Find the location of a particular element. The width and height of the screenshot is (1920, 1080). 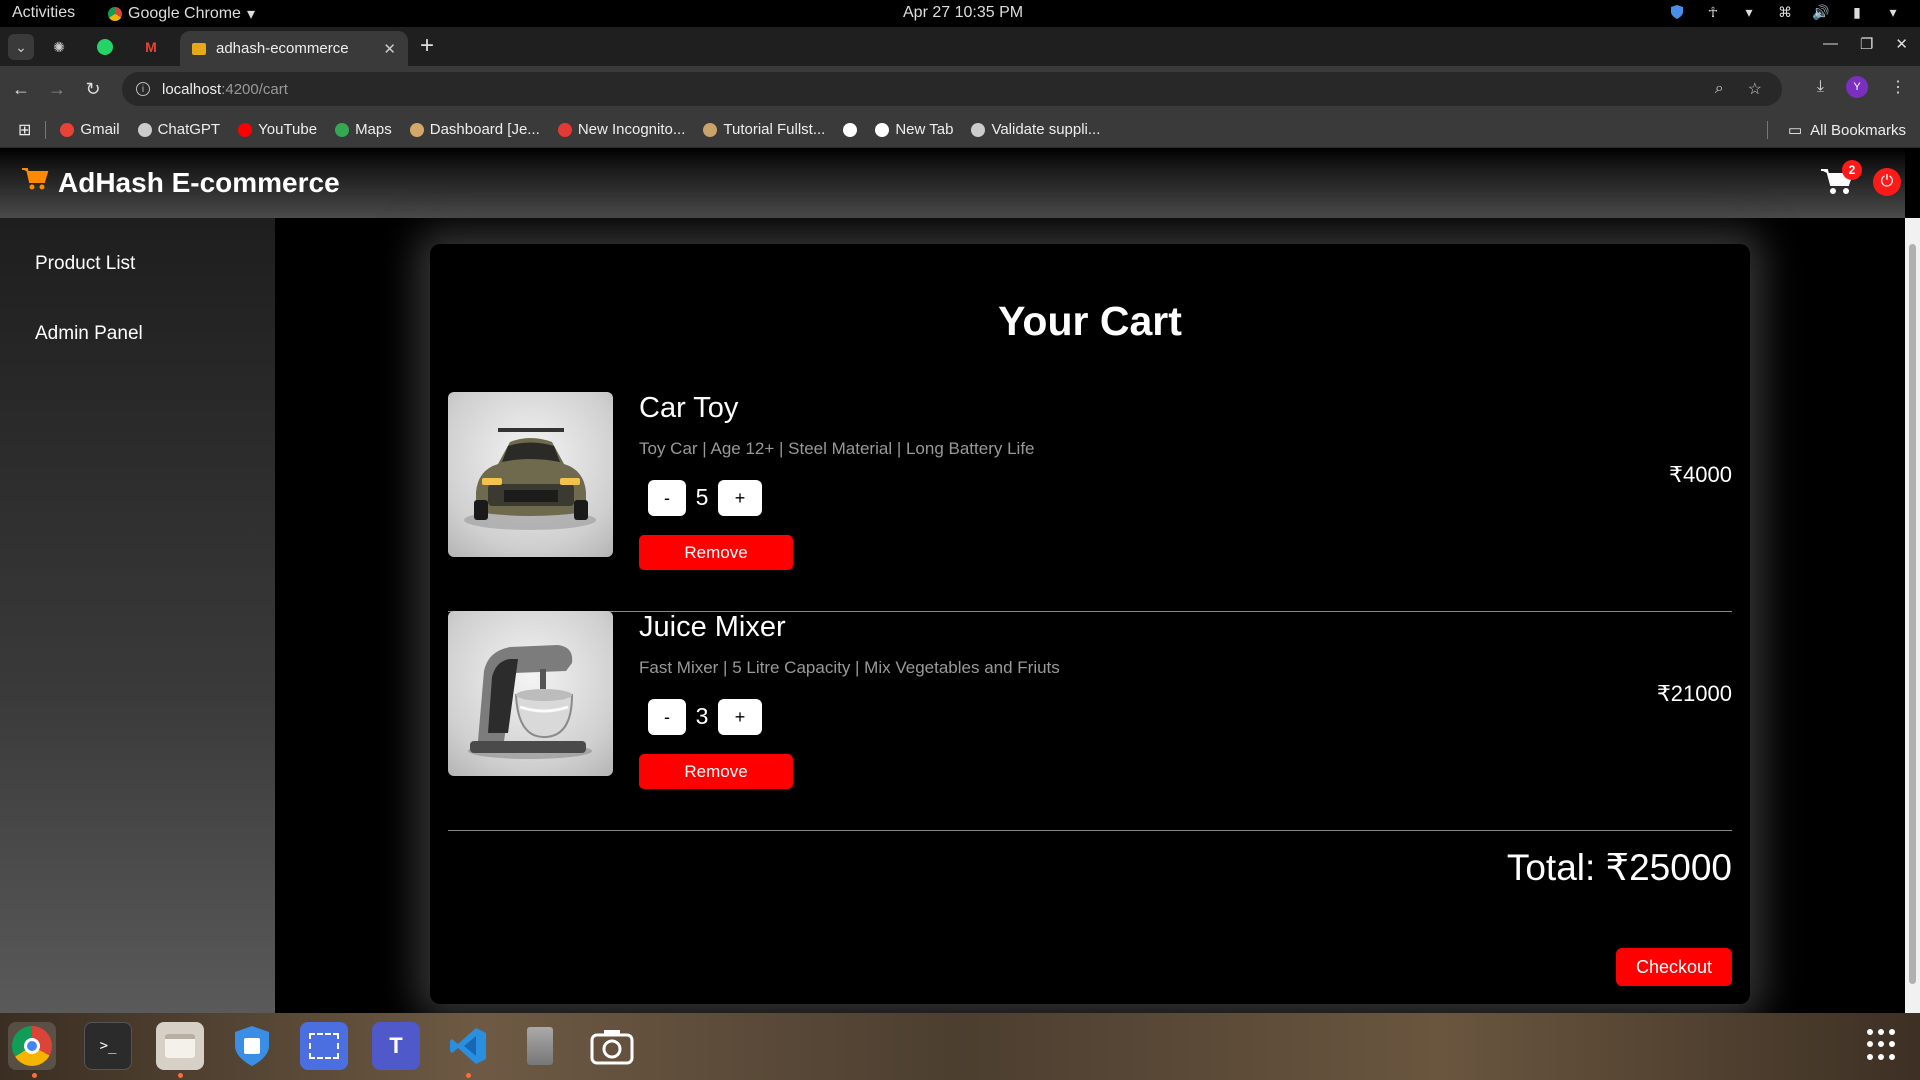

activities-button: Activities is located at coordinates (43, 13).